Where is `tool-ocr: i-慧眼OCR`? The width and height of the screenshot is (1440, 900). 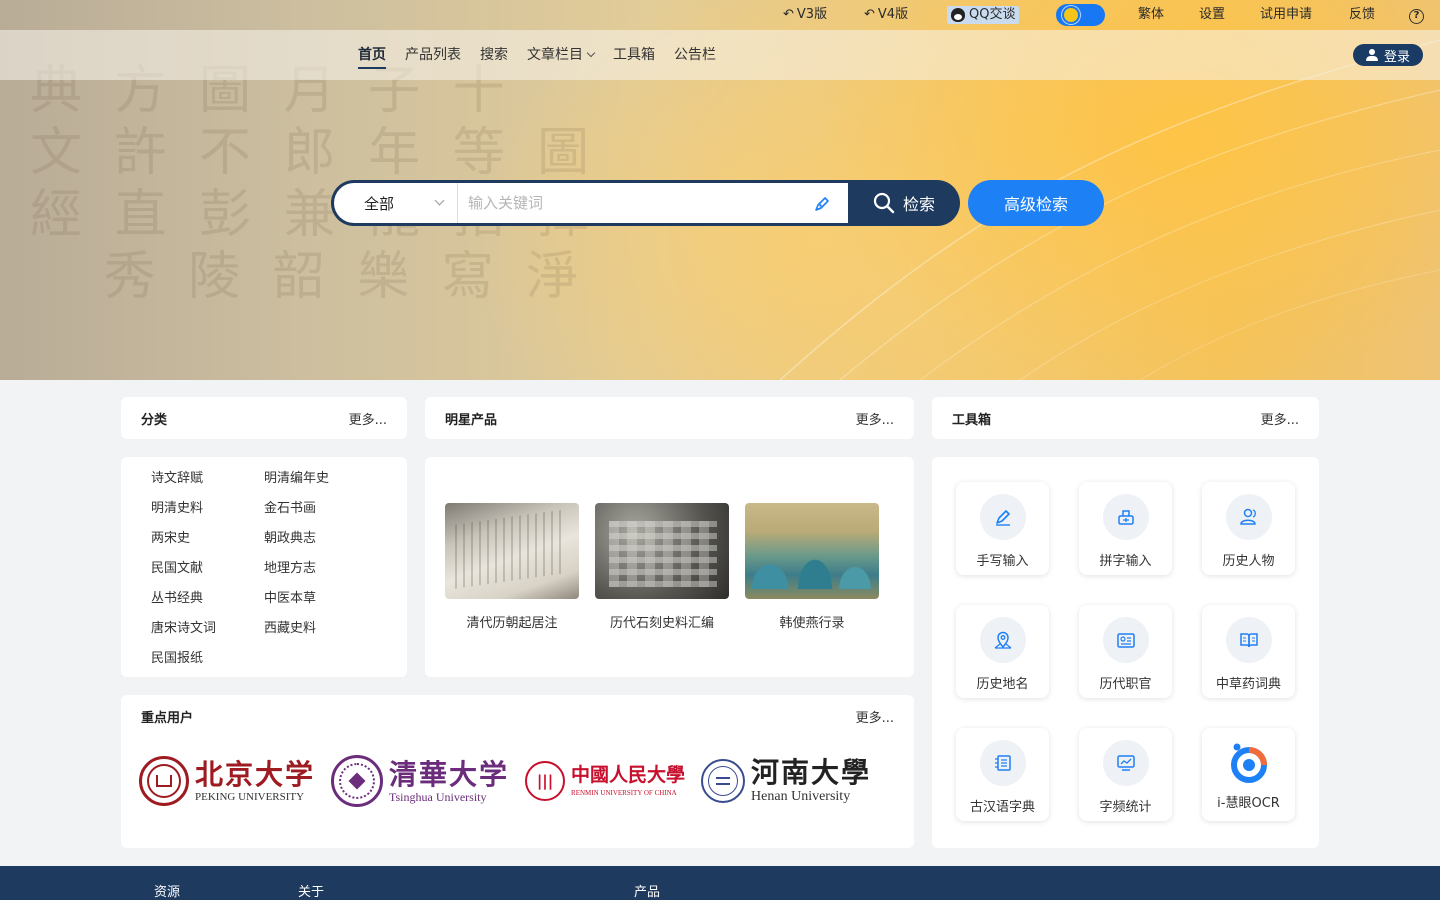
tool-ocr: i-慧眼OCR is located at coordinates (1248, 774).